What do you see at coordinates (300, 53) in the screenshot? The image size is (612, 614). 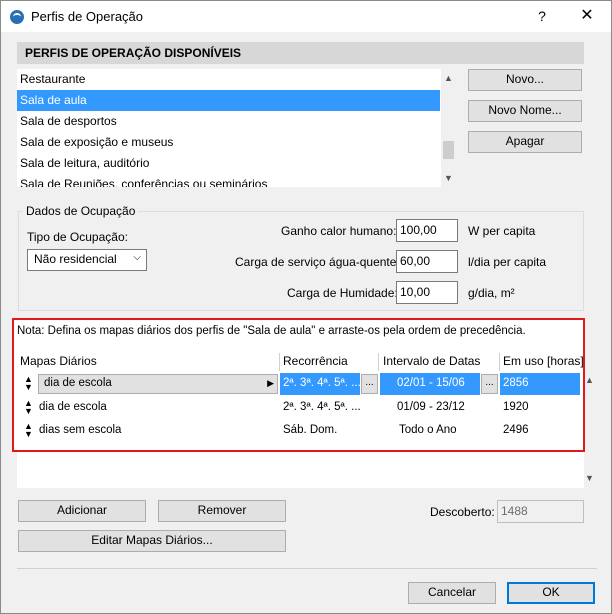 I see `section-header: PERFIS DE OPERAÇÃO DISPONÍVEIS` at bounding box center [300, 53].